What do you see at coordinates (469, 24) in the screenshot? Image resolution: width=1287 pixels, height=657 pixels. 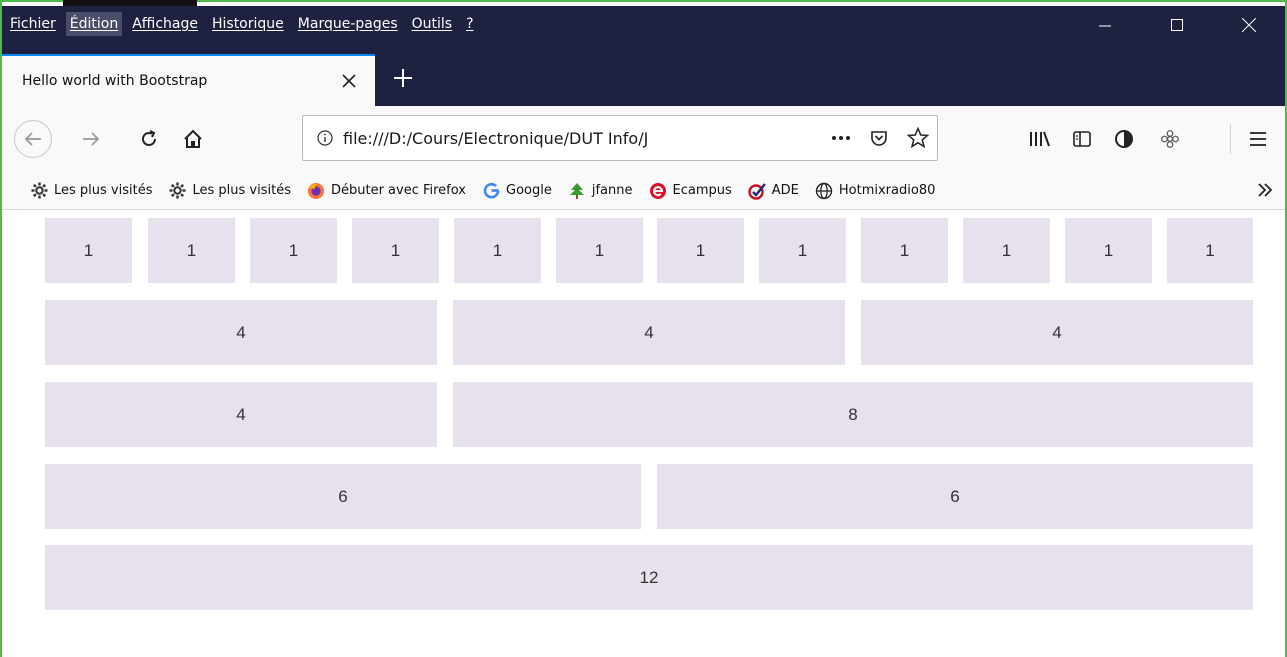 I see `menu-aide: ?` at bounding box center [469, 24].